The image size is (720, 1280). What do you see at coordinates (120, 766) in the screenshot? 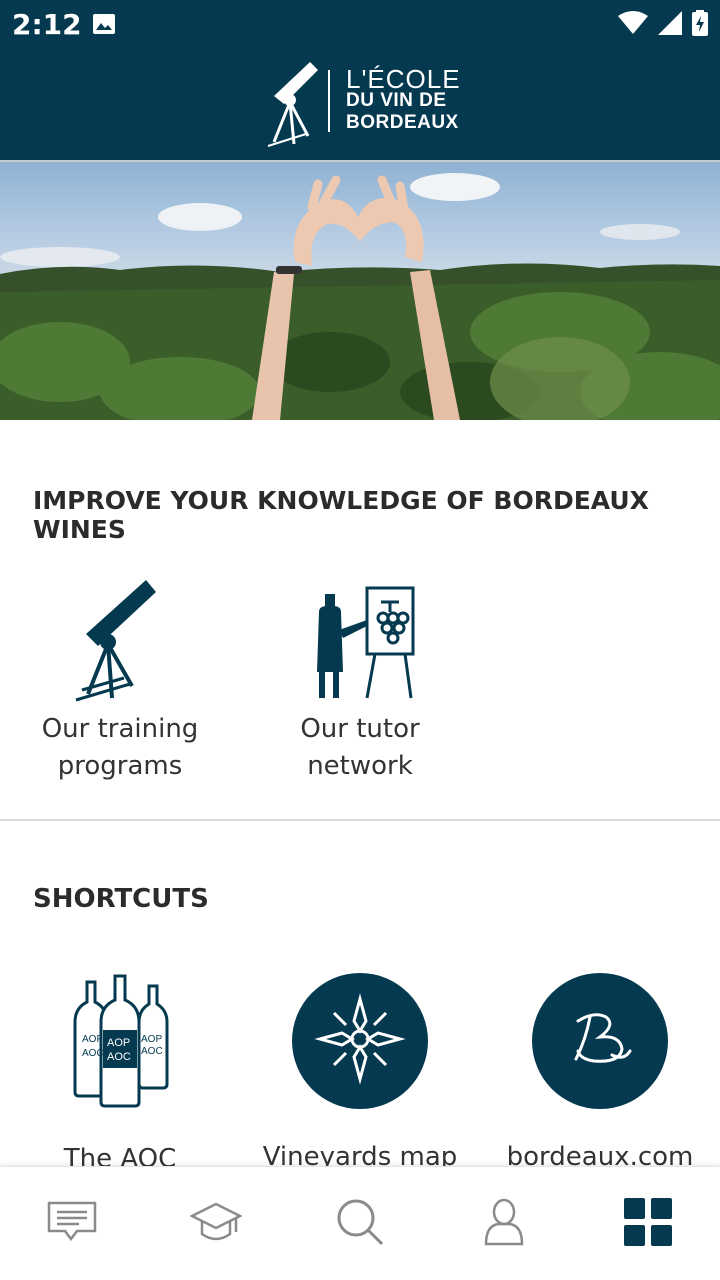
I see `training-programs-line-2: programs` at bounding box center [120, 766].